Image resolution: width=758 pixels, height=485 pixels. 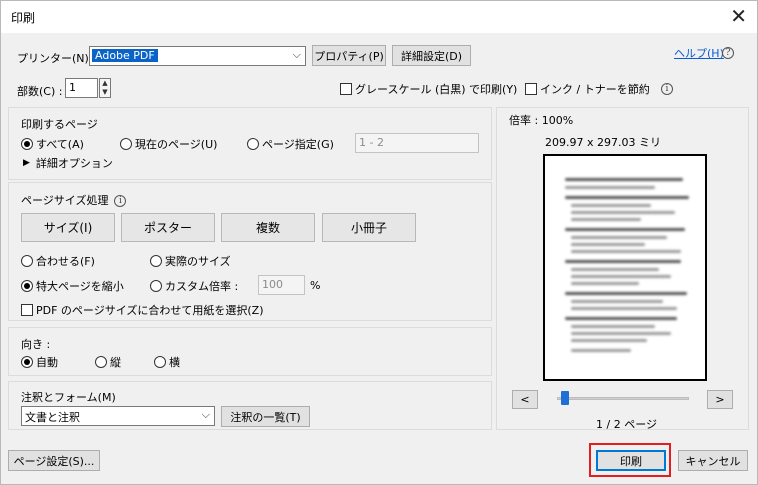 What do you see at coordinates (125, 55) in the screenshot?
I see `printer-select-value: Adobe PDF` at bounding box center [125, 55].